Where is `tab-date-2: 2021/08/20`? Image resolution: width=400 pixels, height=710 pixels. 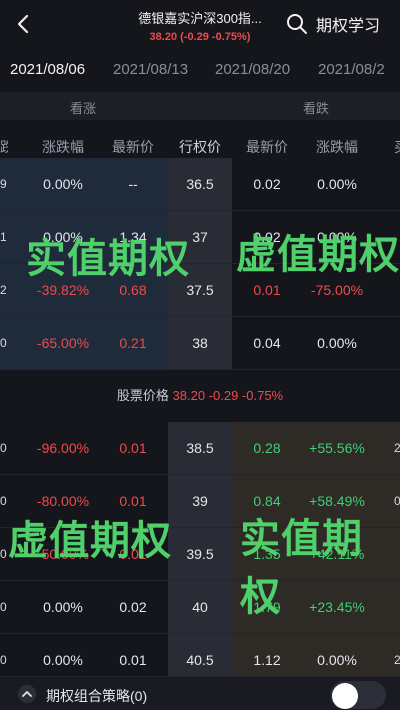 tab-date-2: 2021/08/20 is located at coordinates (252, 69).